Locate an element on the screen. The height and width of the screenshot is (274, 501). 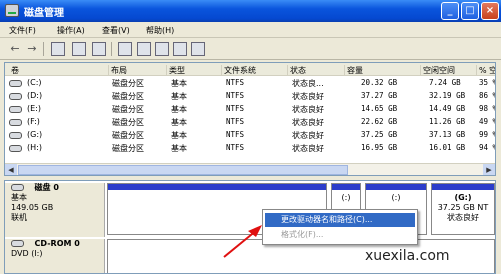
volume-free-space: 11.26 GB is located at coordinates (447, 121).